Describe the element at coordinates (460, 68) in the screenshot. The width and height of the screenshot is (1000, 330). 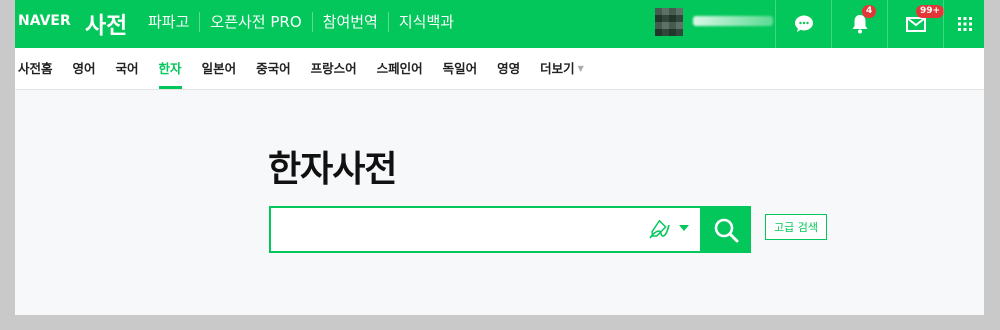
I see `tab-german: 독일어` at that location.